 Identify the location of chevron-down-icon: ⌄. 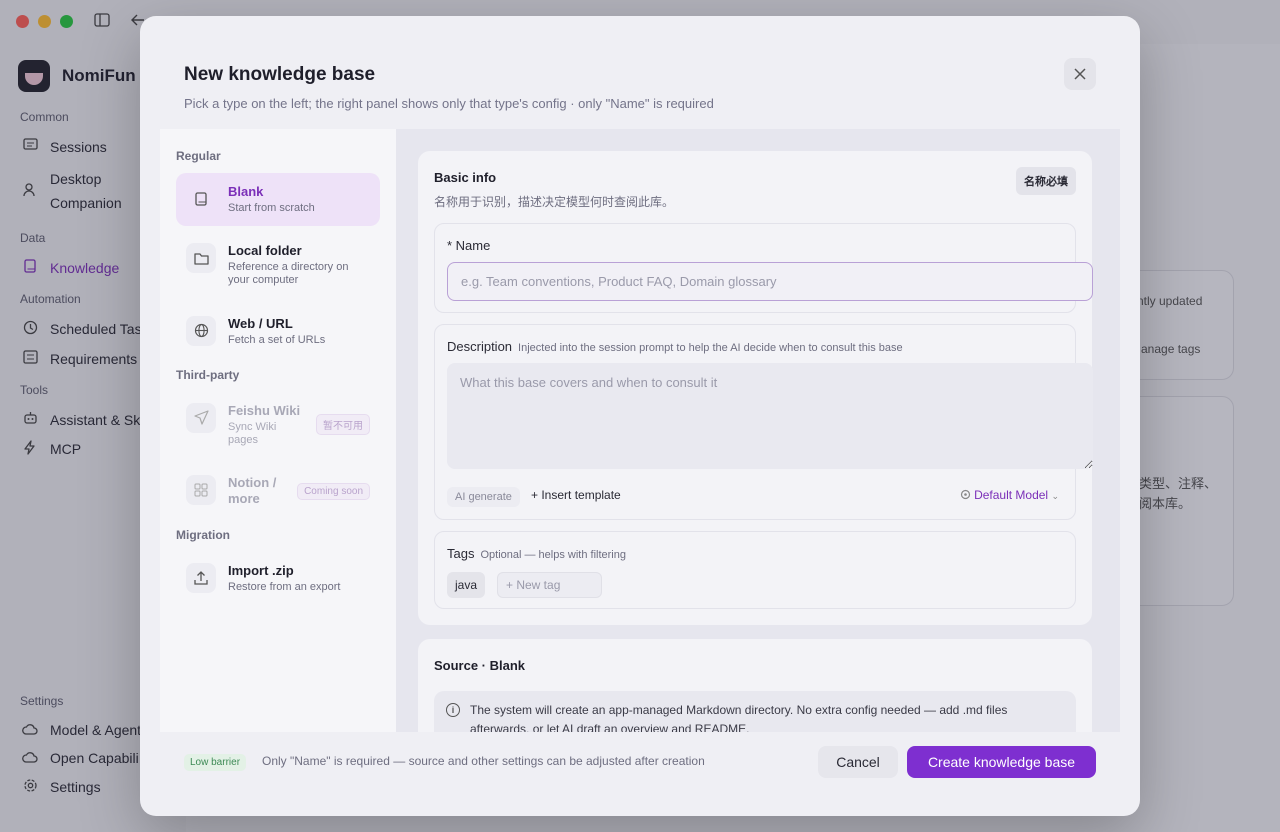
(1055, 496).